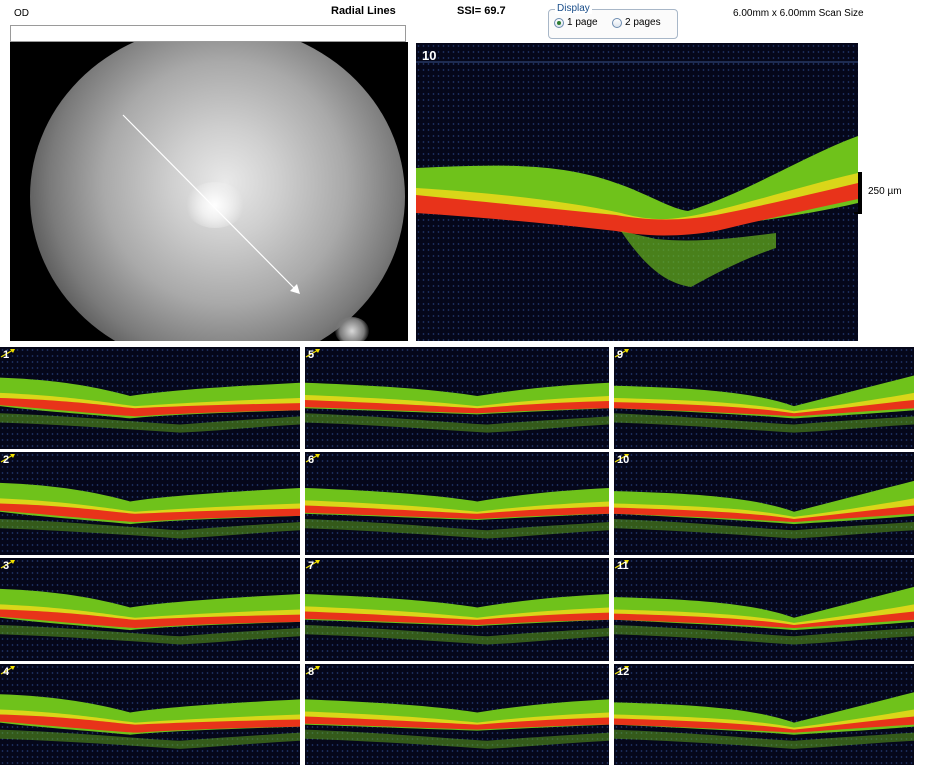  I want to click on thumbnail-bscan-6: 6, so click(457, 503).